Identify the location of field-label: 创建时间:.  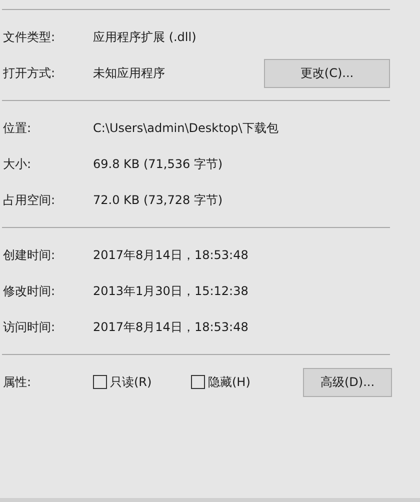
(29, 255).